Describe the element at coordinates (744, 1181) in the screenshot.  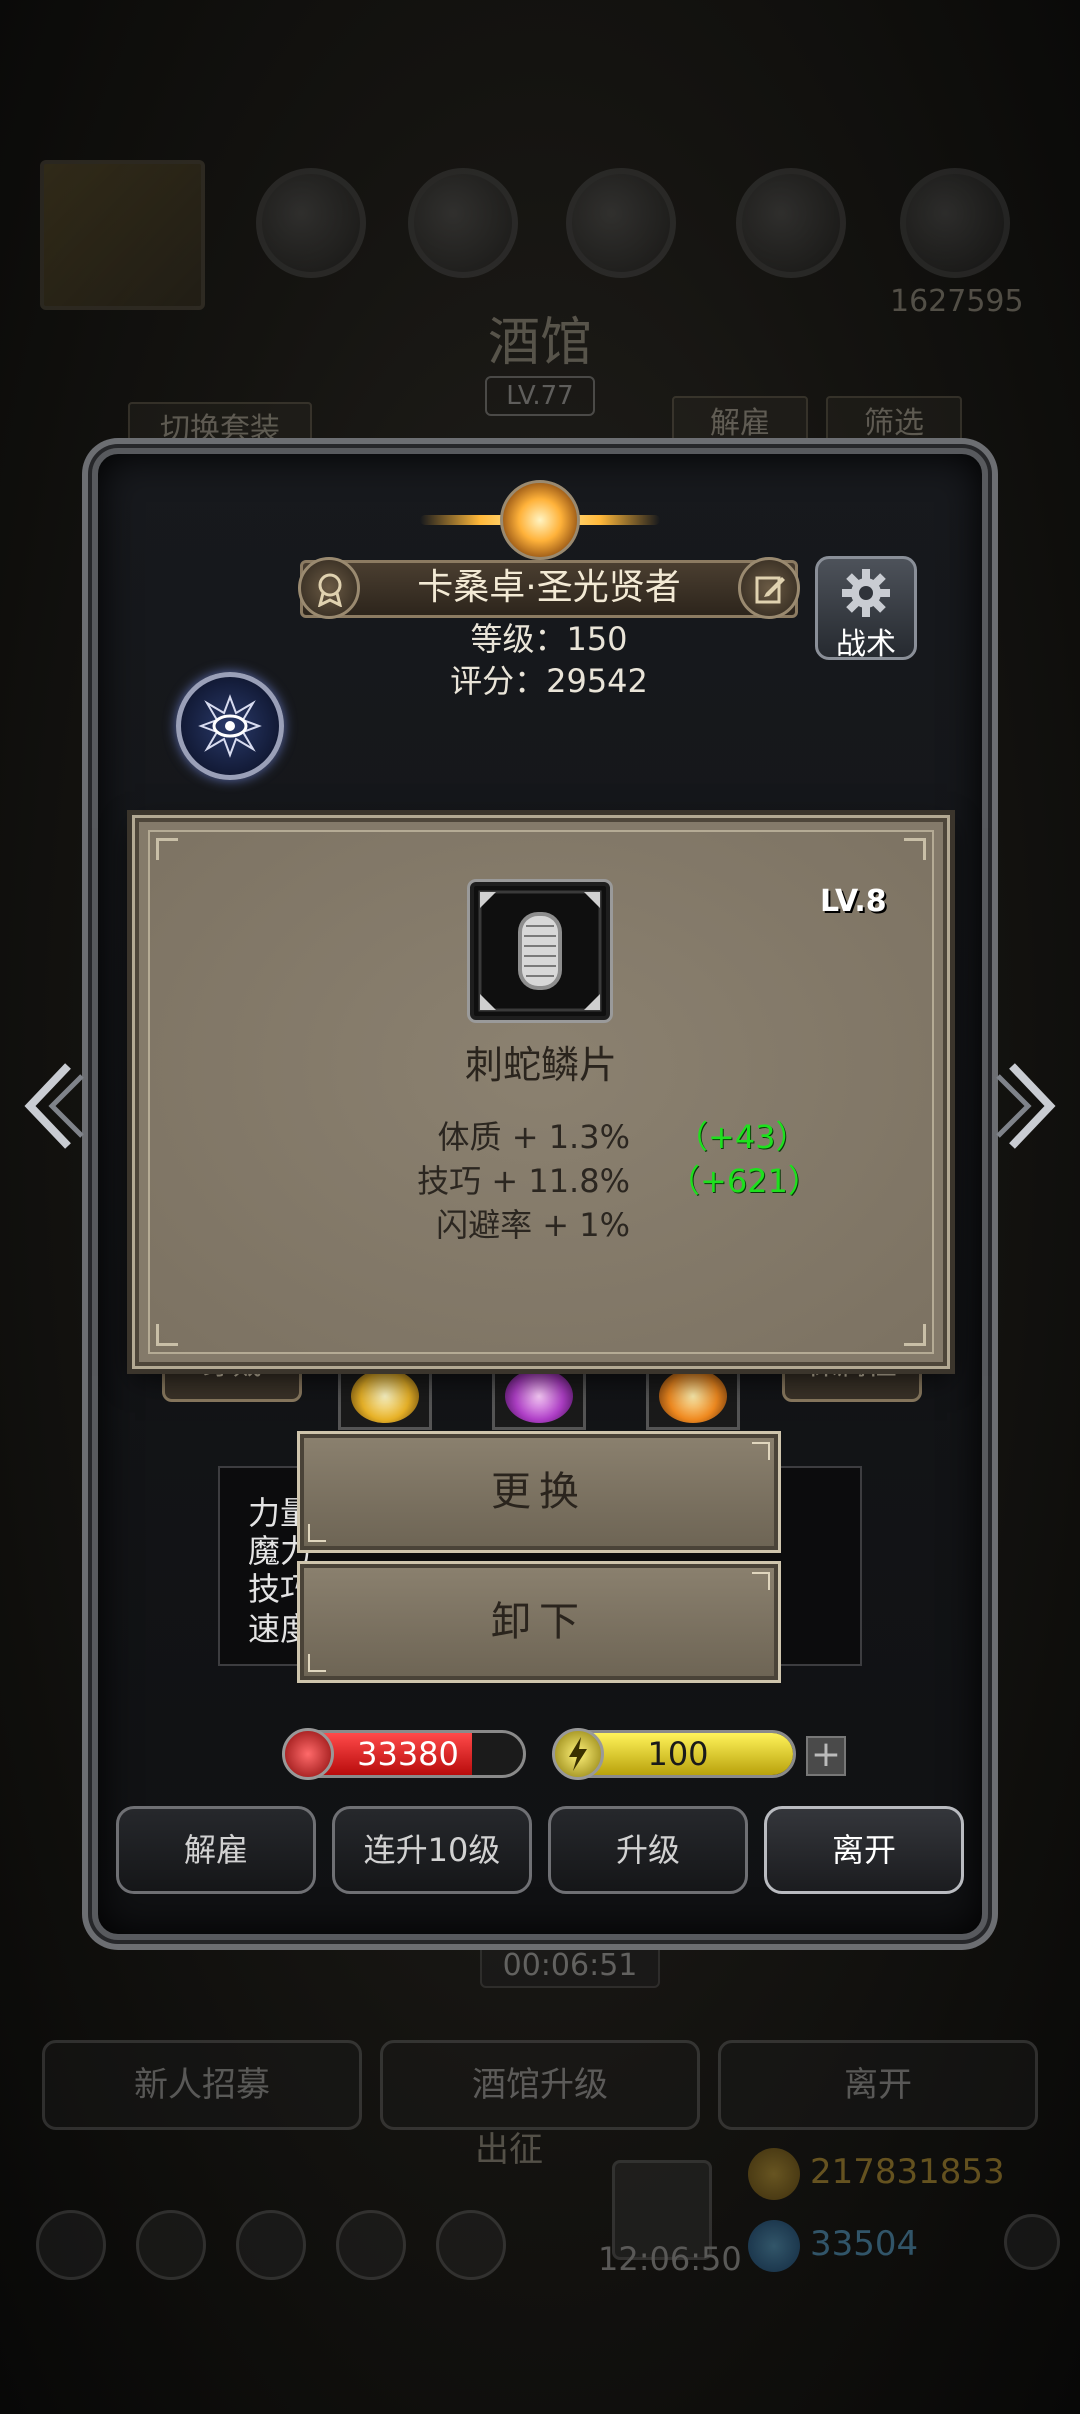
I see `item-attr-skill-bonus: （+621）` at that location.